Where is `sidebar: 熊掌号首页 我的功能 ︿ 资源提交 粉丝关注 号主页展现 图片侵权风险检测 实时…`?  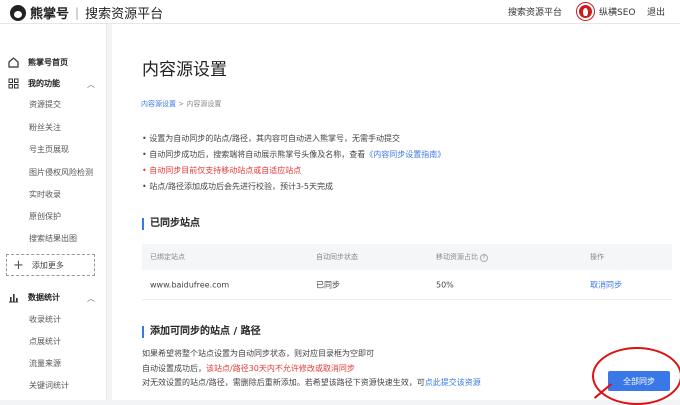 sidebar: 熊掌号首页 我的功能 ︿ 资源提交 粉丝关注 号主页展现 图片侵权风险检测 实时… is located at coordinates (53, 212).